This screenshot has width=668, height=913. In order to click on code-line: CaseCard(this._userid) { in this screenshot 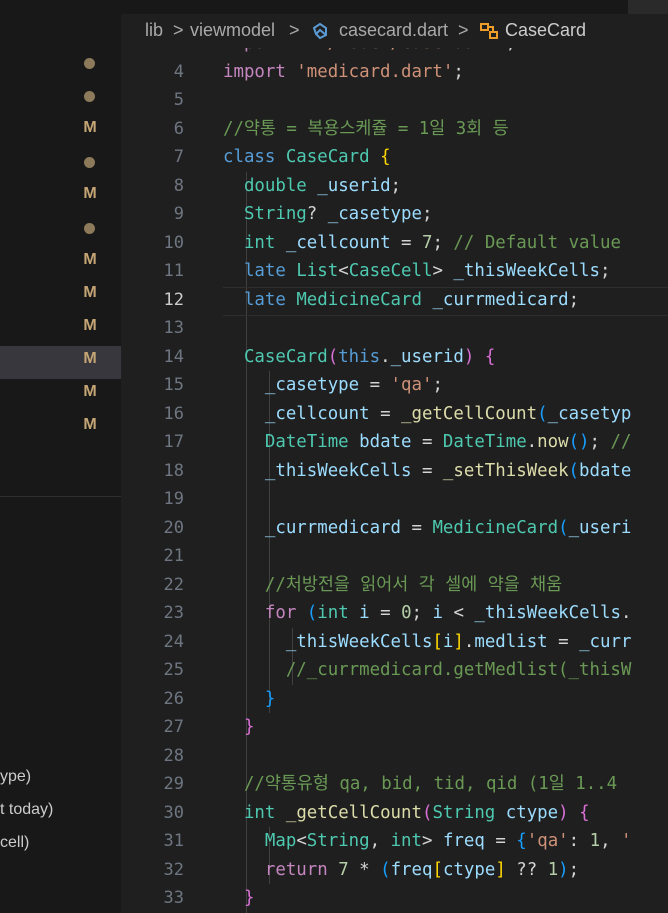, I will do `click(359, 357)`.